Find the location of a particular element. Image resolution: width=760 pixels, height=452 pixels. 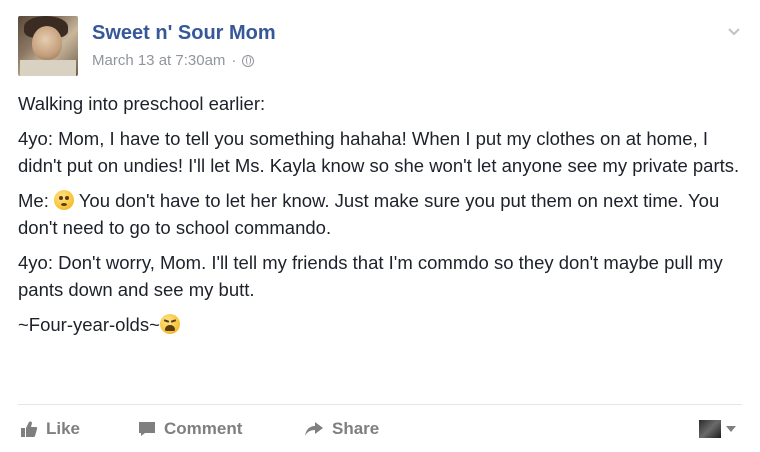

post-as-selector is located at coordinates (717, 429).